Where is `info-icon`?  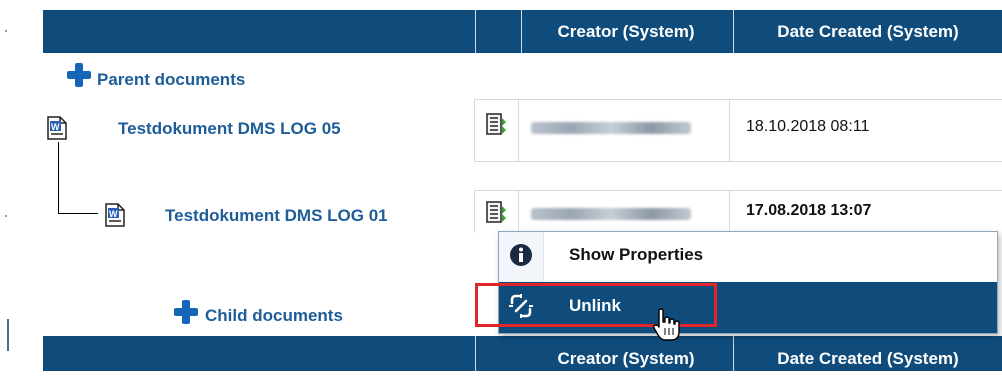
info-icon is located at coordinates (521, 255).